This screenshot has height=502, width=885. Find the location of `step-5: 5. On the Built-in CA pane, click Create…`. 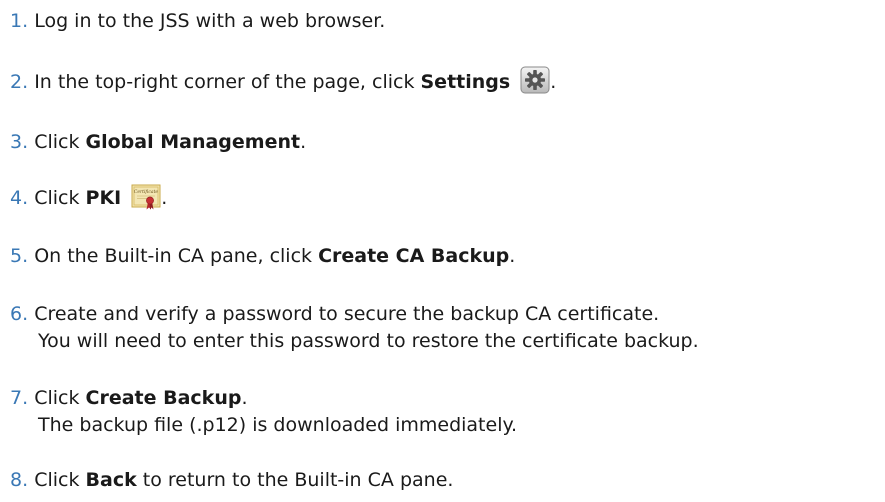

step-5: 5. On the Built-in CA pane, click Create… is located at coordinates (262, 256).